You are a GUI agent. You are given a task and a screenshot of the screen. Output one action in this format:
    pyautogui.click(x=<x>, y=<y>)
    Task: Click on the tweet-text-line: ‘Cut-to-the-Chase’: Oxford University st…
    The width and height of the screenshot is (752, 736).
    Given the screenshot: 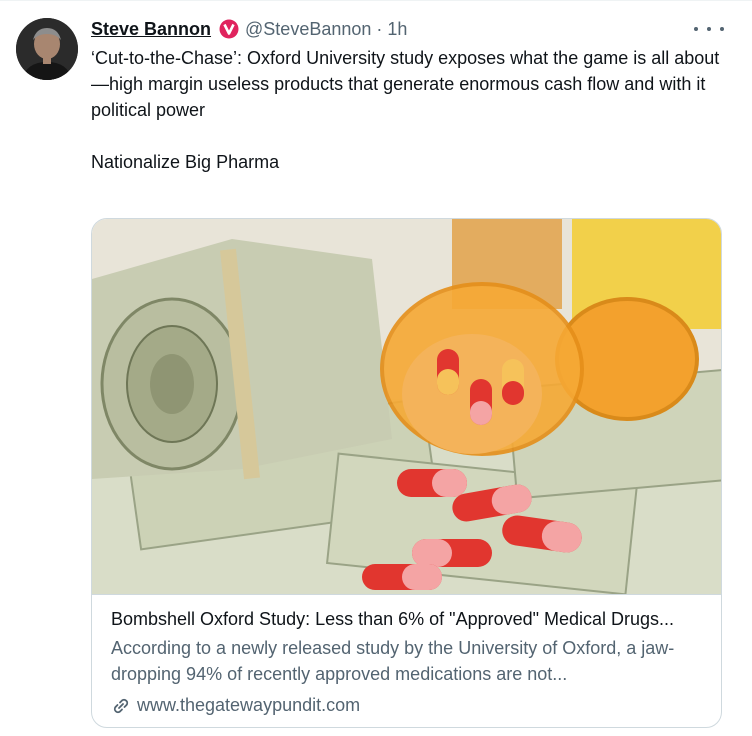 What is the action you would take?
    pyautogui.click(x=405, y=84)
    